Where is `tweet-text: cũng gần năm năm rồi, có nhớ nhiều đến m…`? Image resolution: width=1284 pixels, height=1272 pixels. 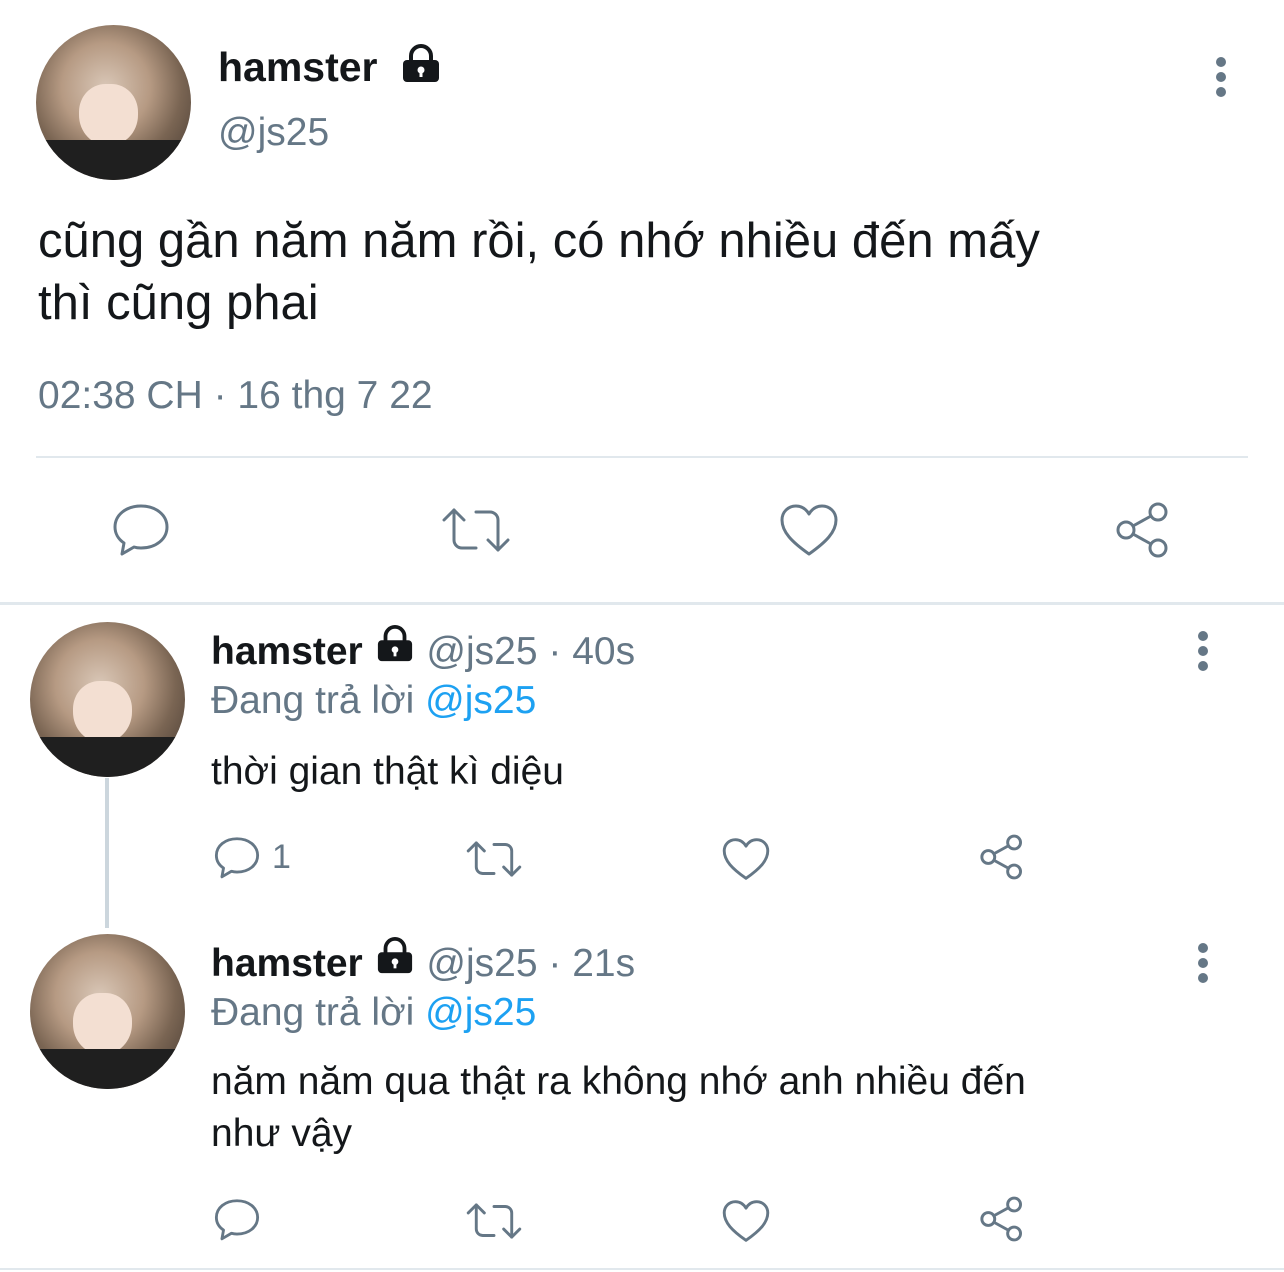 tweet-text: cũng gần năm năm rồi, có nhớ nhiều đến m… is located at coordinates (539, 272).